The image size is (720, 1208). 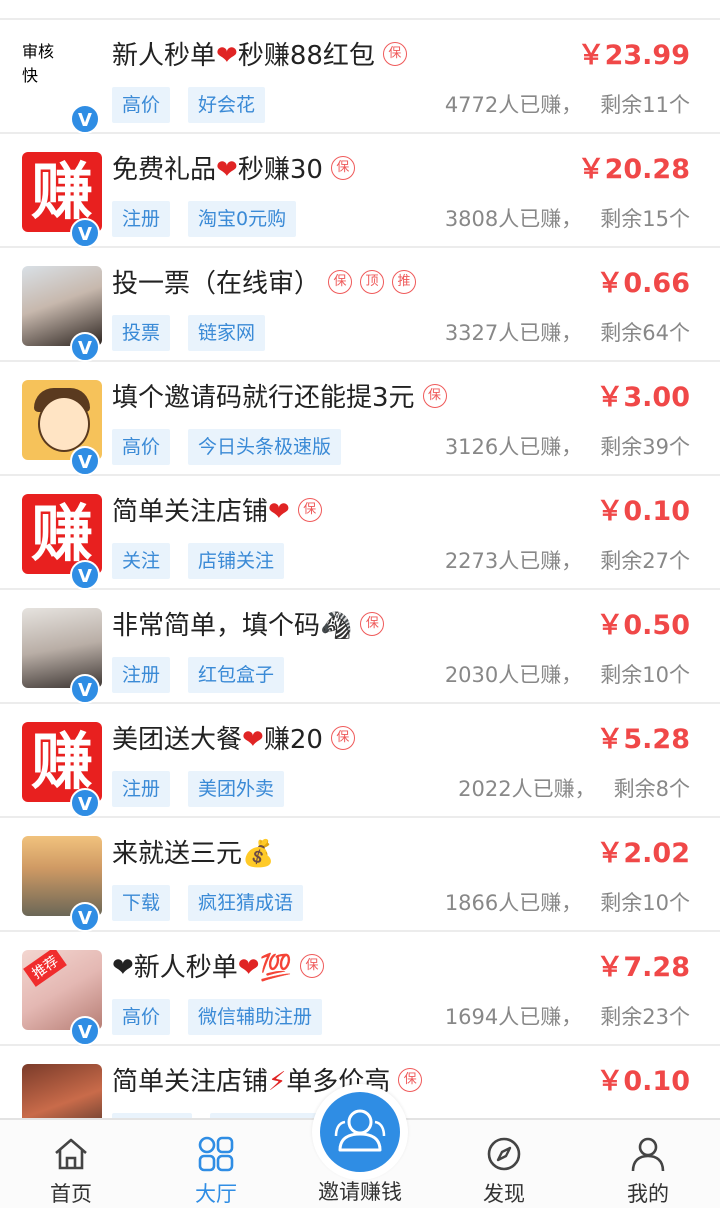 What do you see at coordinates (216, 1164) in the screenshot?
I see `tab-hall: 大厅` at bounding box center [216, 1164].